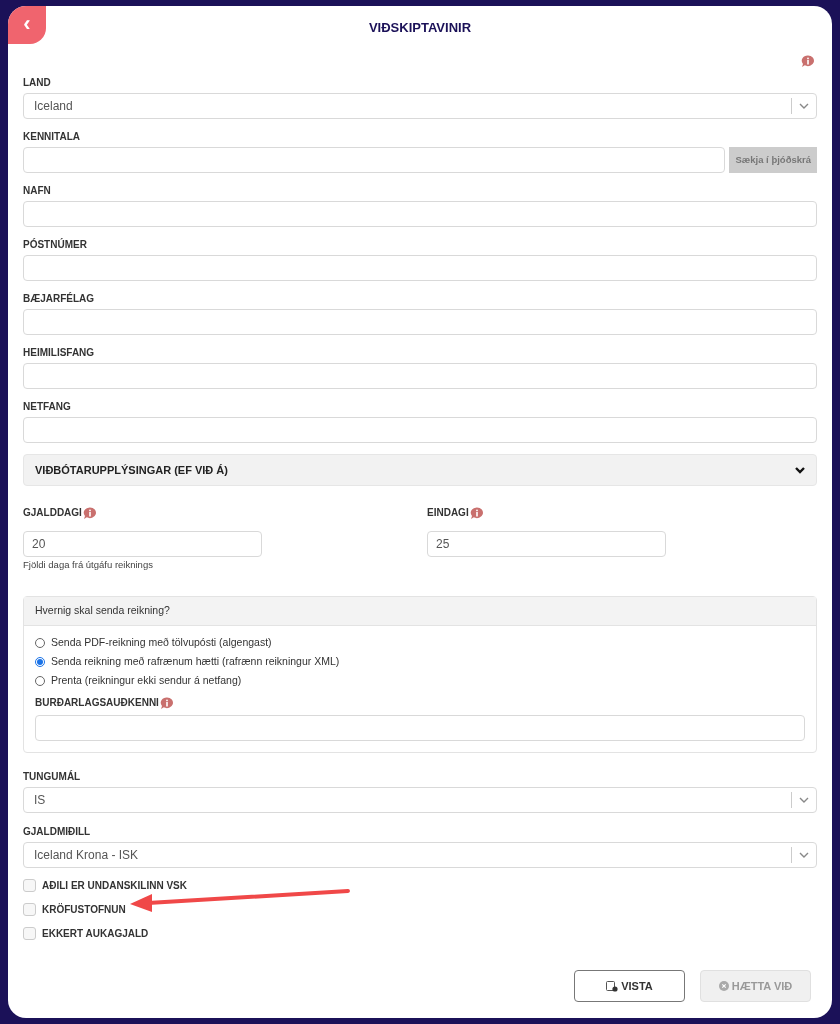 This screenshot has height=1024, width=840. What do you see at coordinates (161, 642) in the screenshot?
I see `radio-label: Senda PDF-reikning með tölvupósti (algengast)` at bounding box center [161, 642].